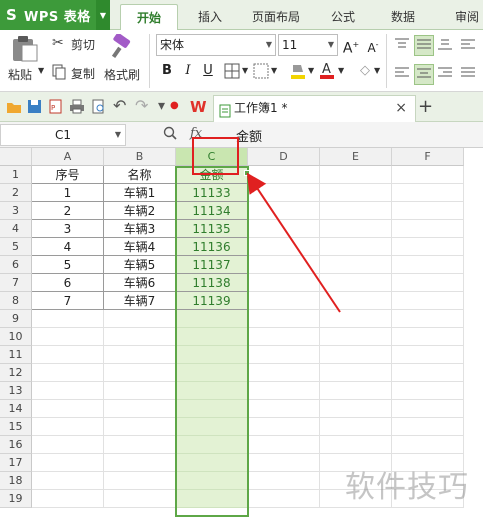 The image size is (483, 517). Describe the element at coordinates (356, 265) in the screenshot. I see `cell-e6` at that location.